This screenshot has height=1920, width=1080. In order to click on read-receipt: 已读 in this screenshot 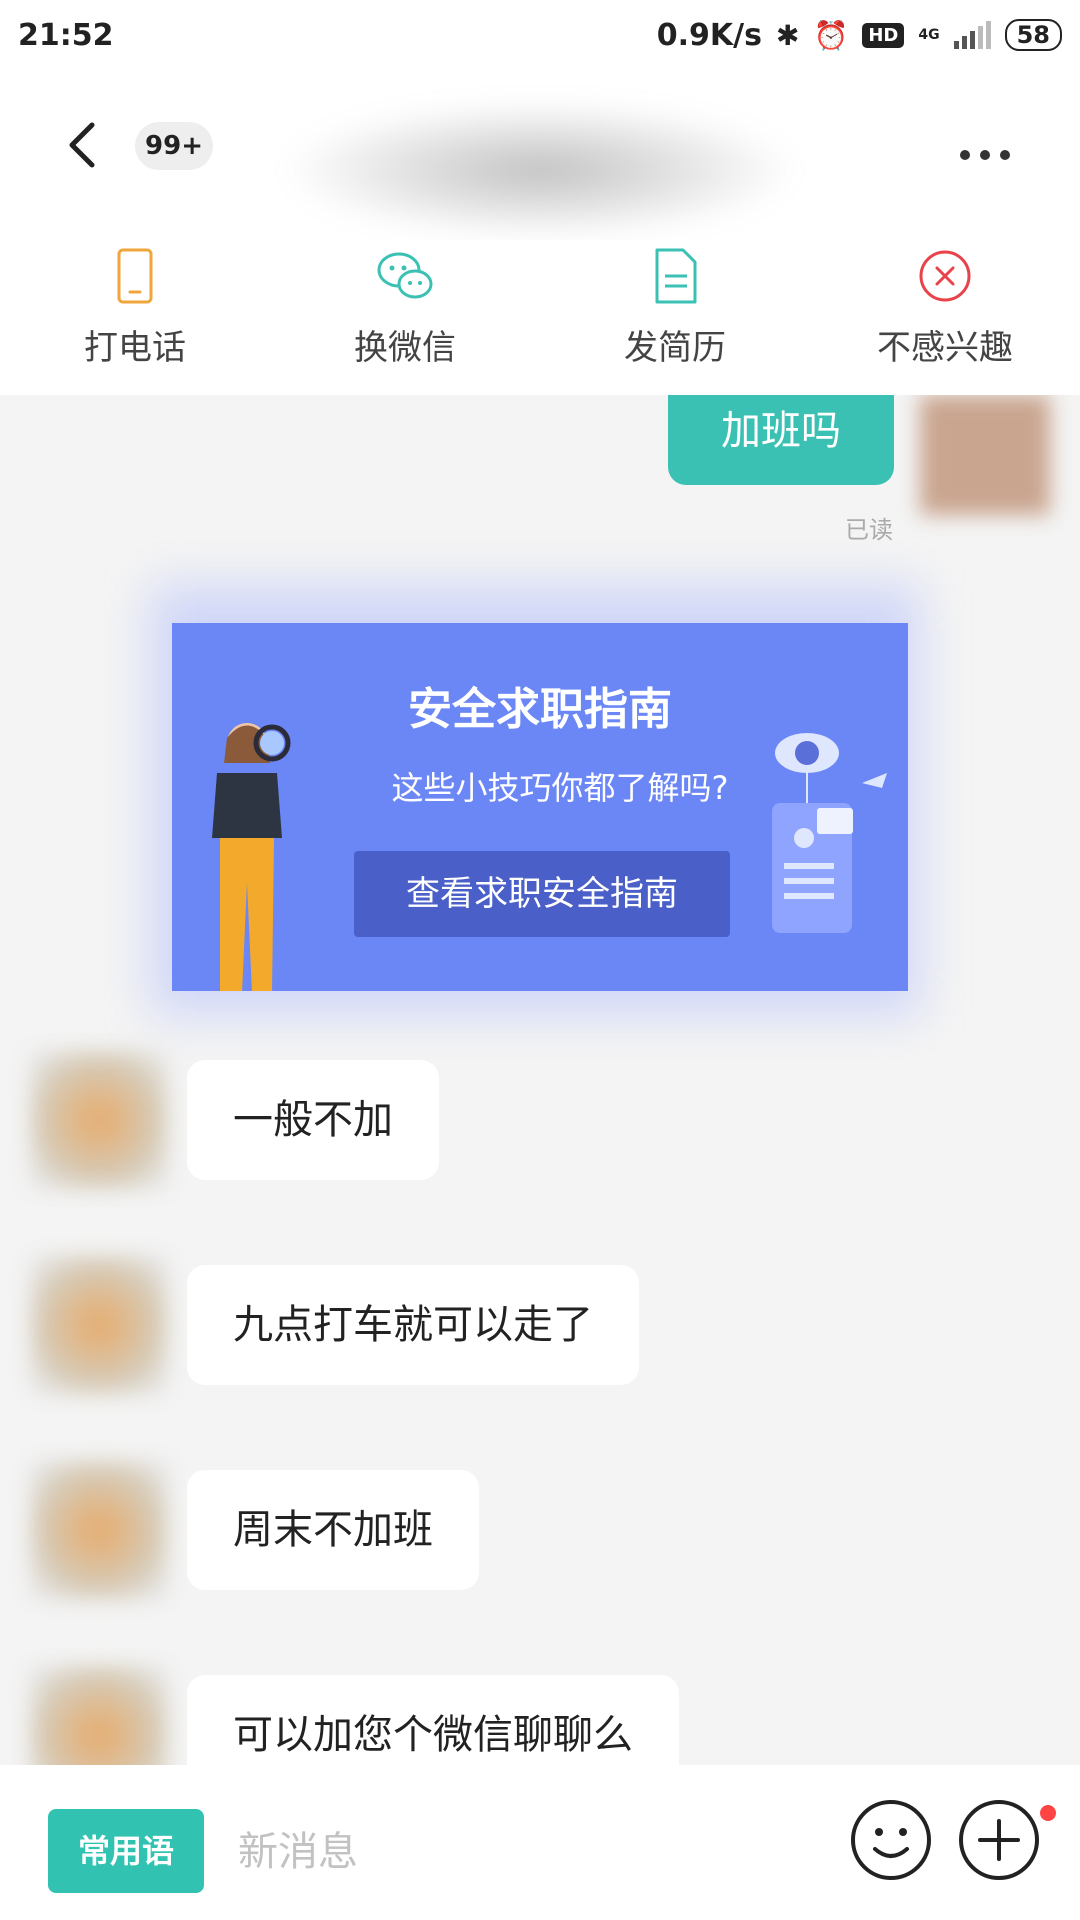, I will do `click(869, 530)`.